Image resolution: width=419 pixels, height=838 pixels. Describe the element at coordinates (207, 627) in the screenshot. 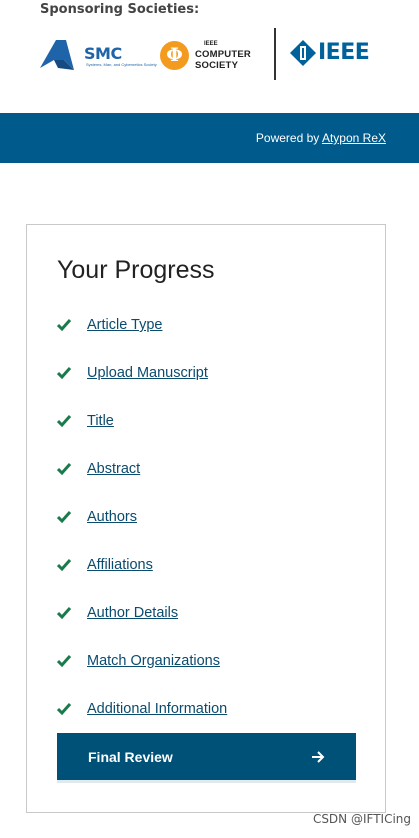

I see `list-item: Author Details` at that location.